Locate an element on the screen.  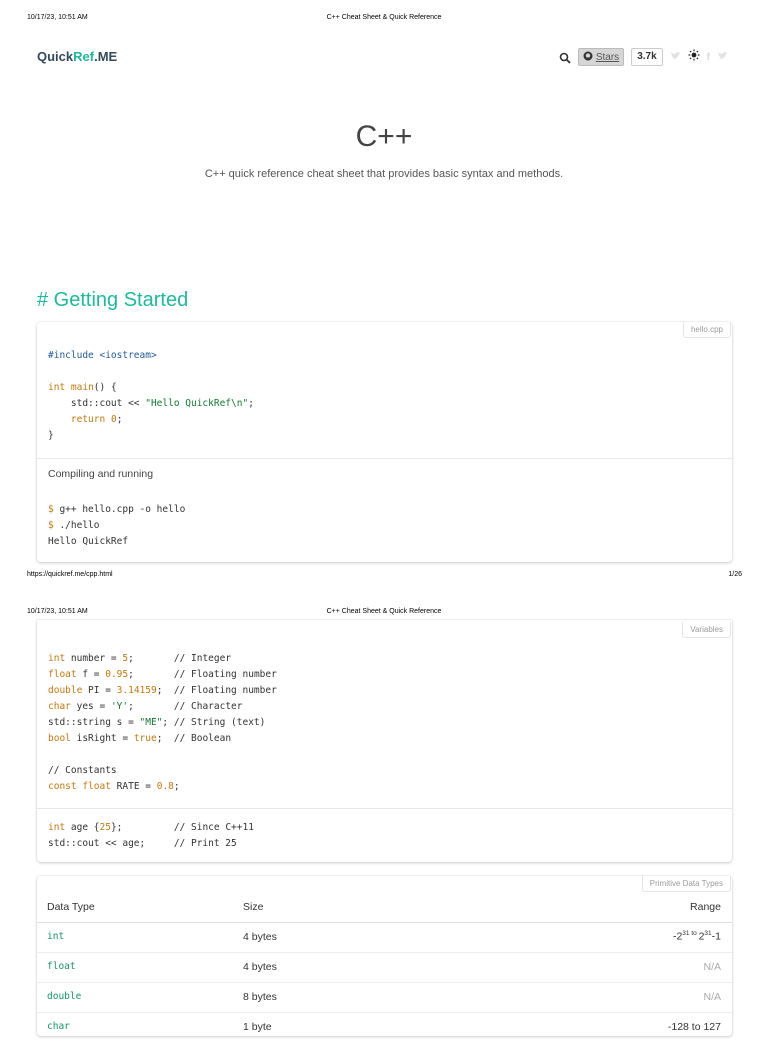
print-url: https://quickref.me/cpp.html is located at coordinates (70, 574).